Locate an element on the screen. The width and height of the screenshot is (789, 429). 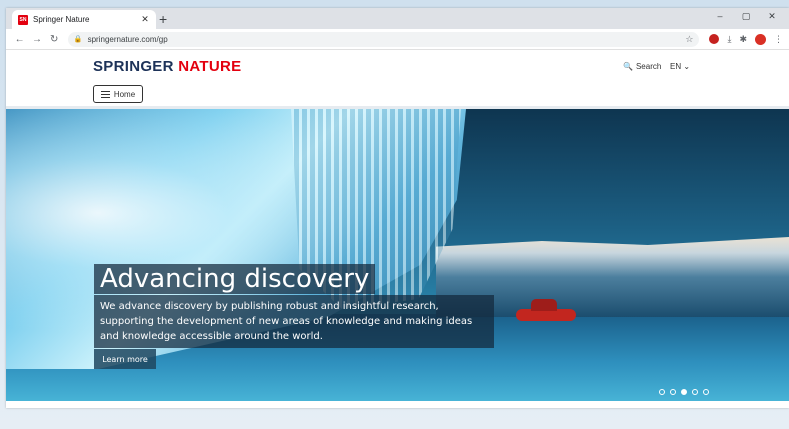
minimize-button: – is located at coordinates (720, 16).